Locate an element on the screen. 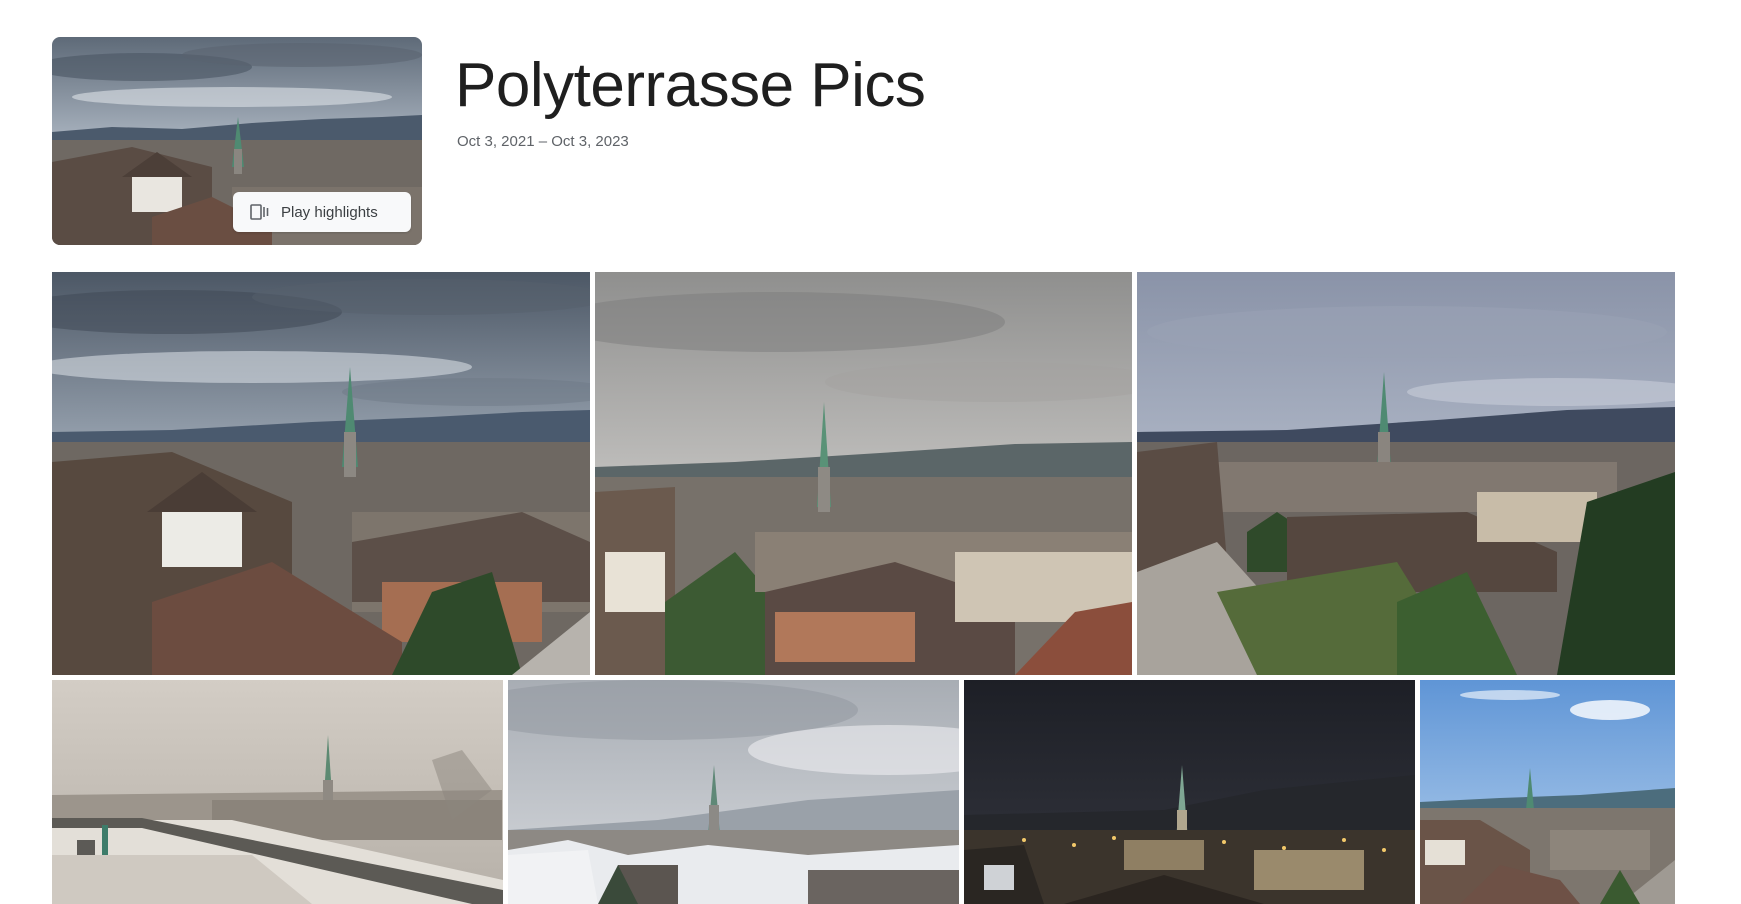  play-highlights-button: Play highlights is located at coordinates (322, 212).